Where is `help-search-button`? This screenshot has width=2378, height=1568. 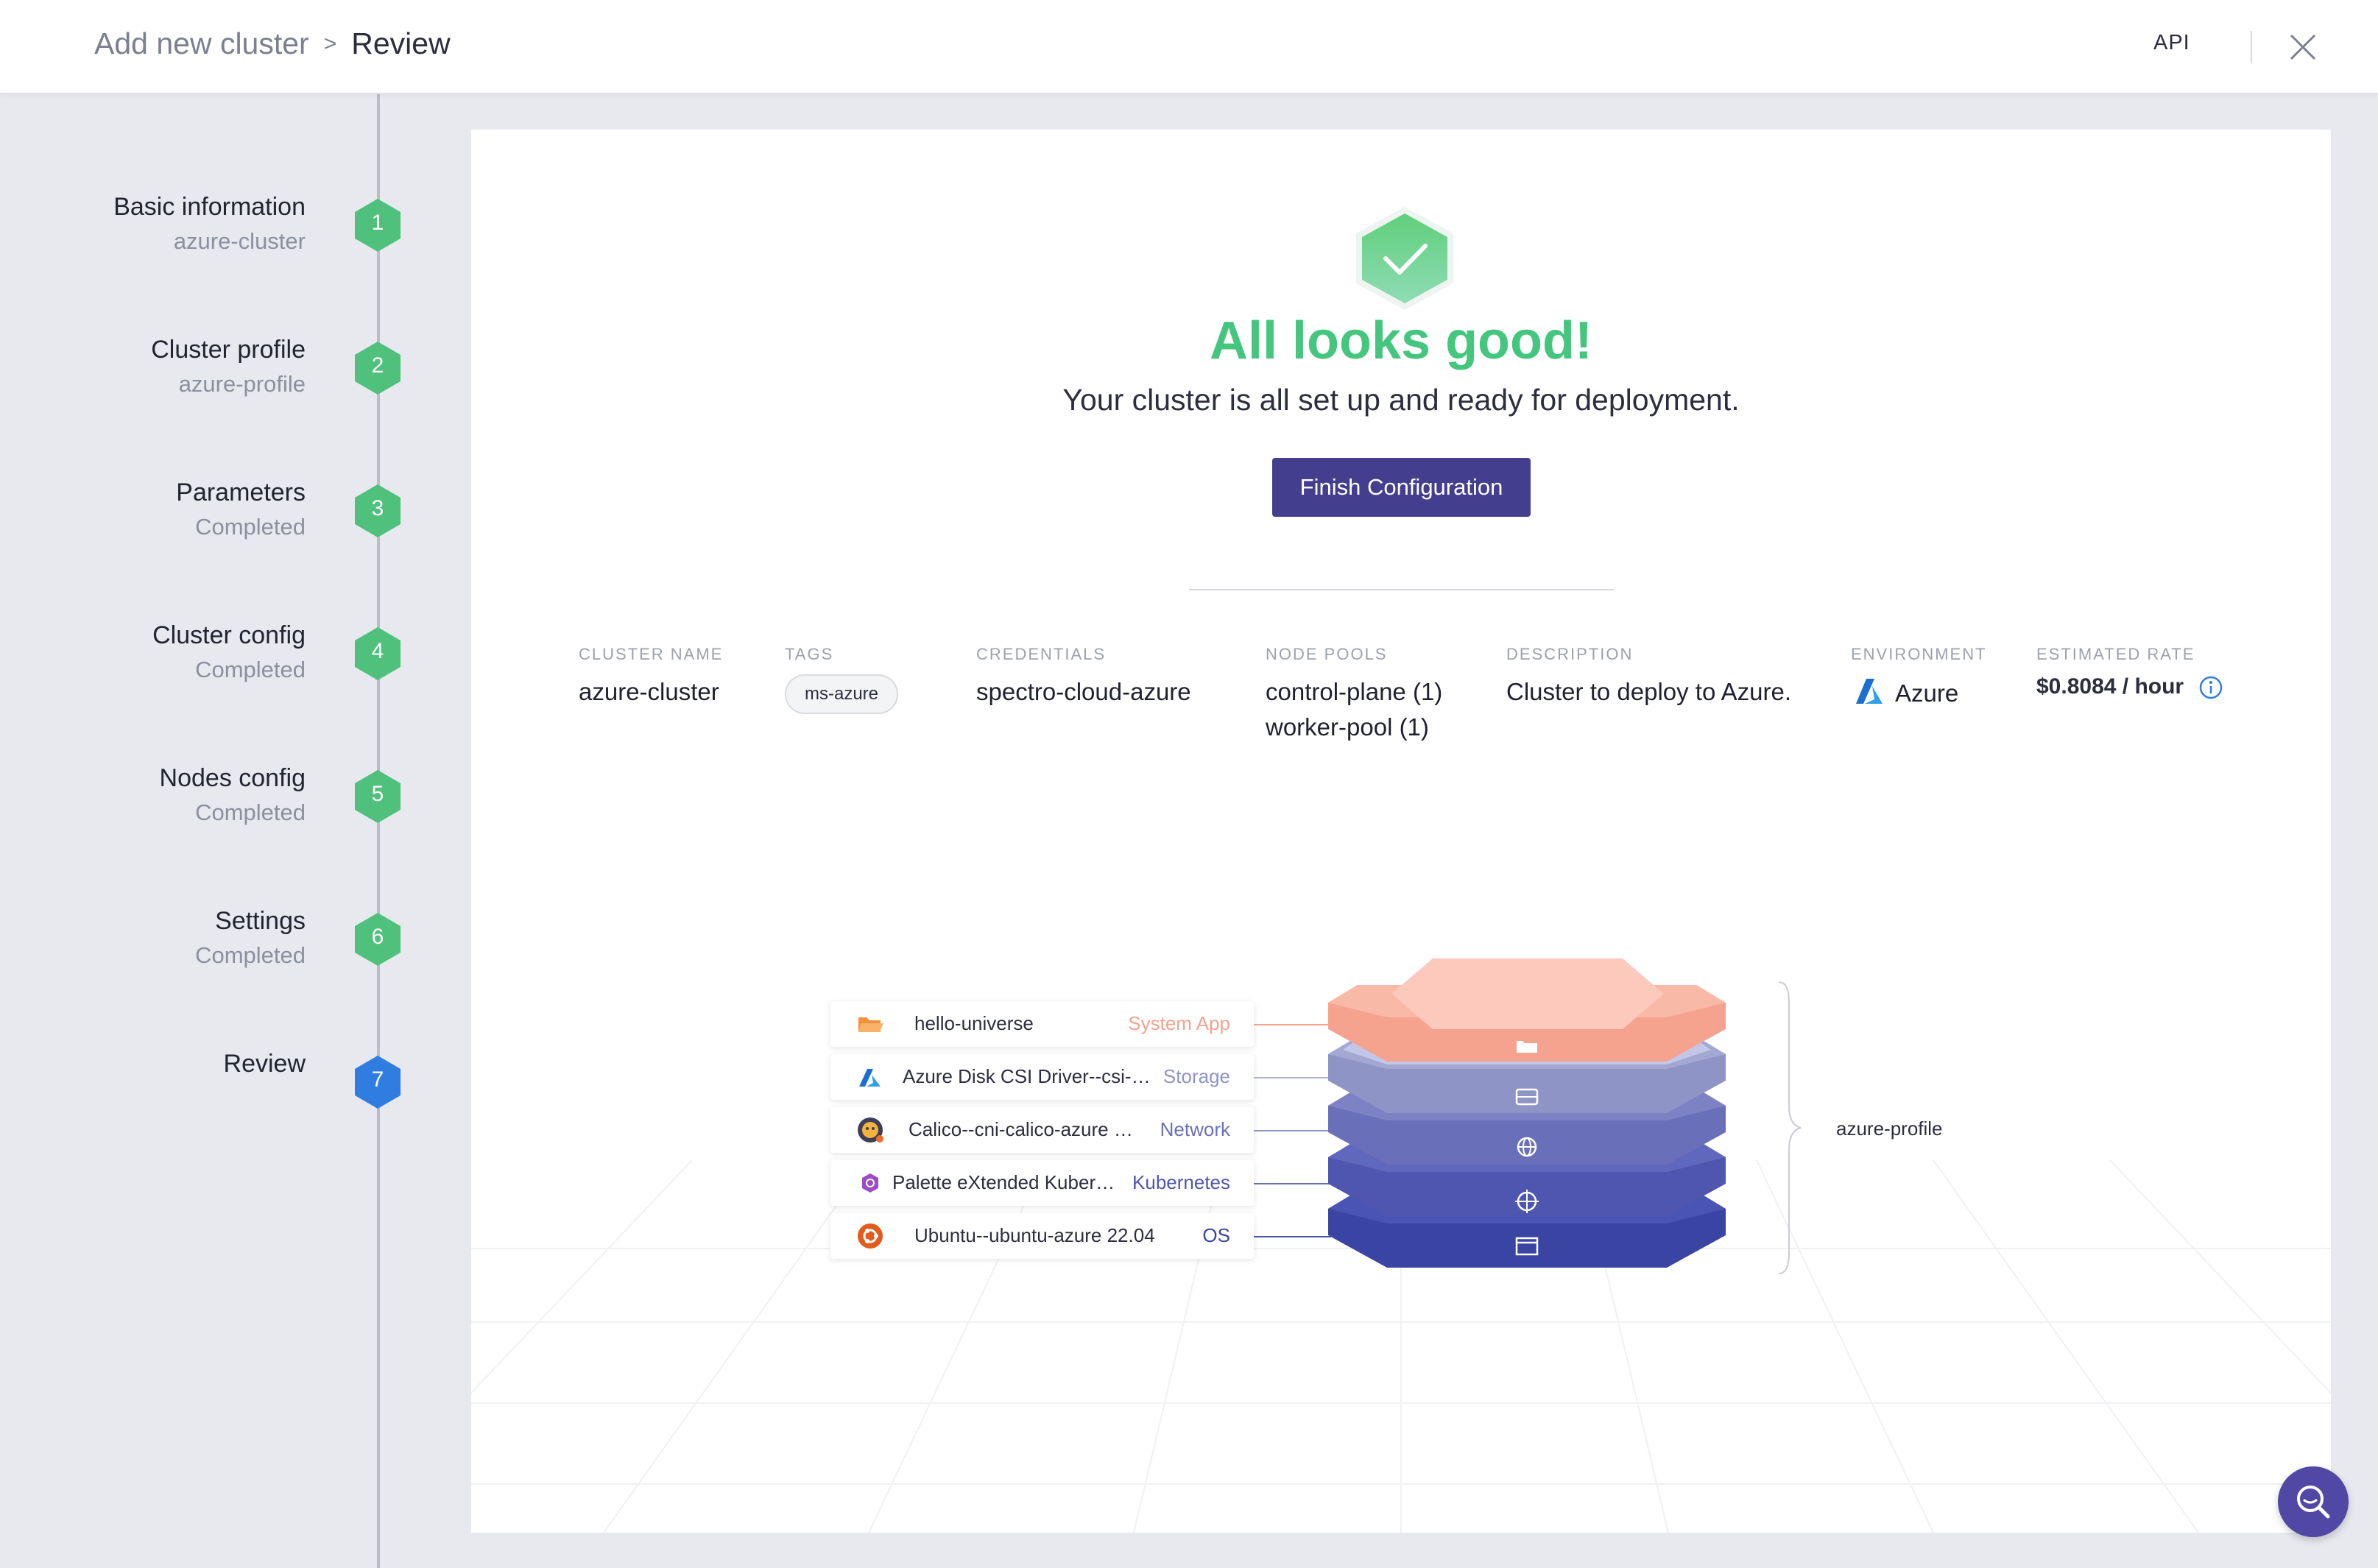 help-search-button is located at coordinates (2313, 1502).